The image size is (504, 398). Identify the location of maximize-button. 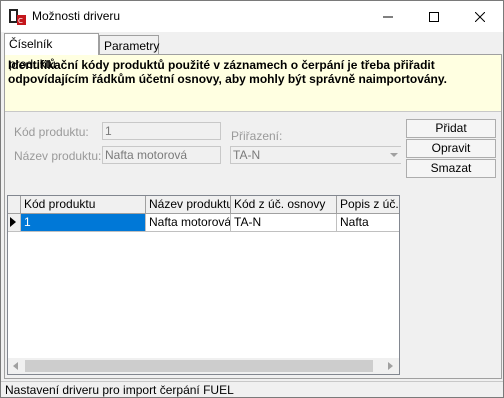
(434, 16).